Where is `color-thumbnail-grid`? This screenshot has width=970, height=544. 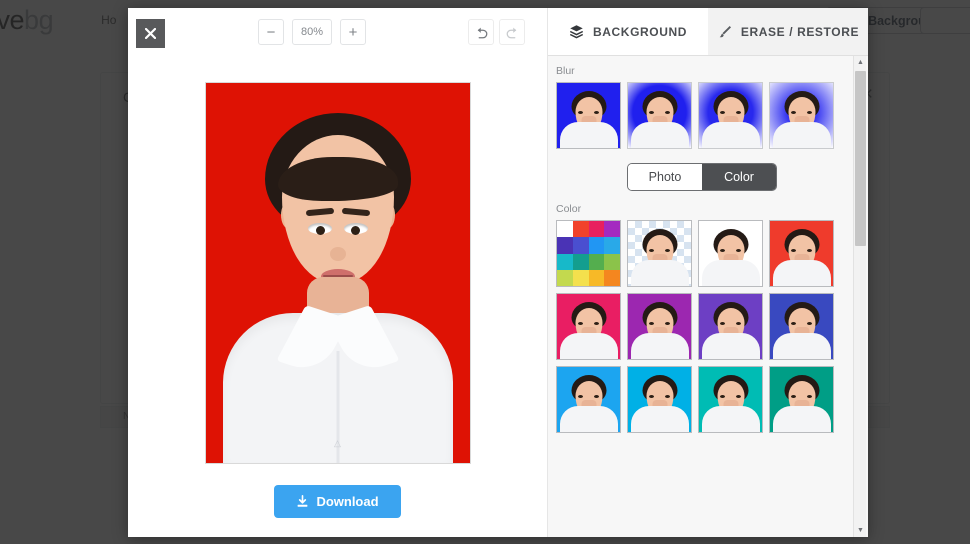
color-thumbnail-grid is located at coordinates (701, 326).